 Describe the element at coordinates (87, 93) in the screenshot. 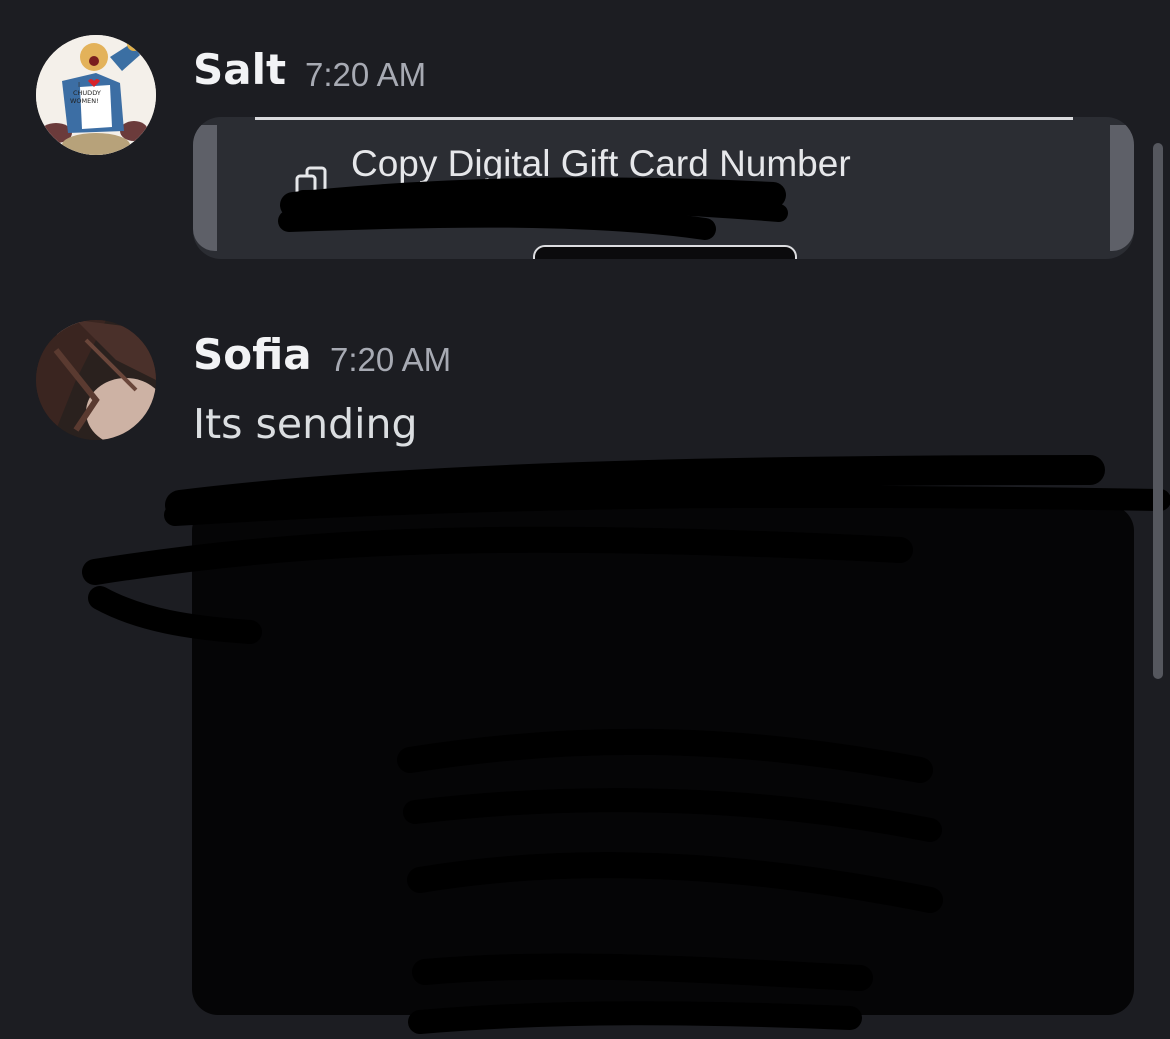

I see `avatar-text-chuddy: CHUDDY` at that location.